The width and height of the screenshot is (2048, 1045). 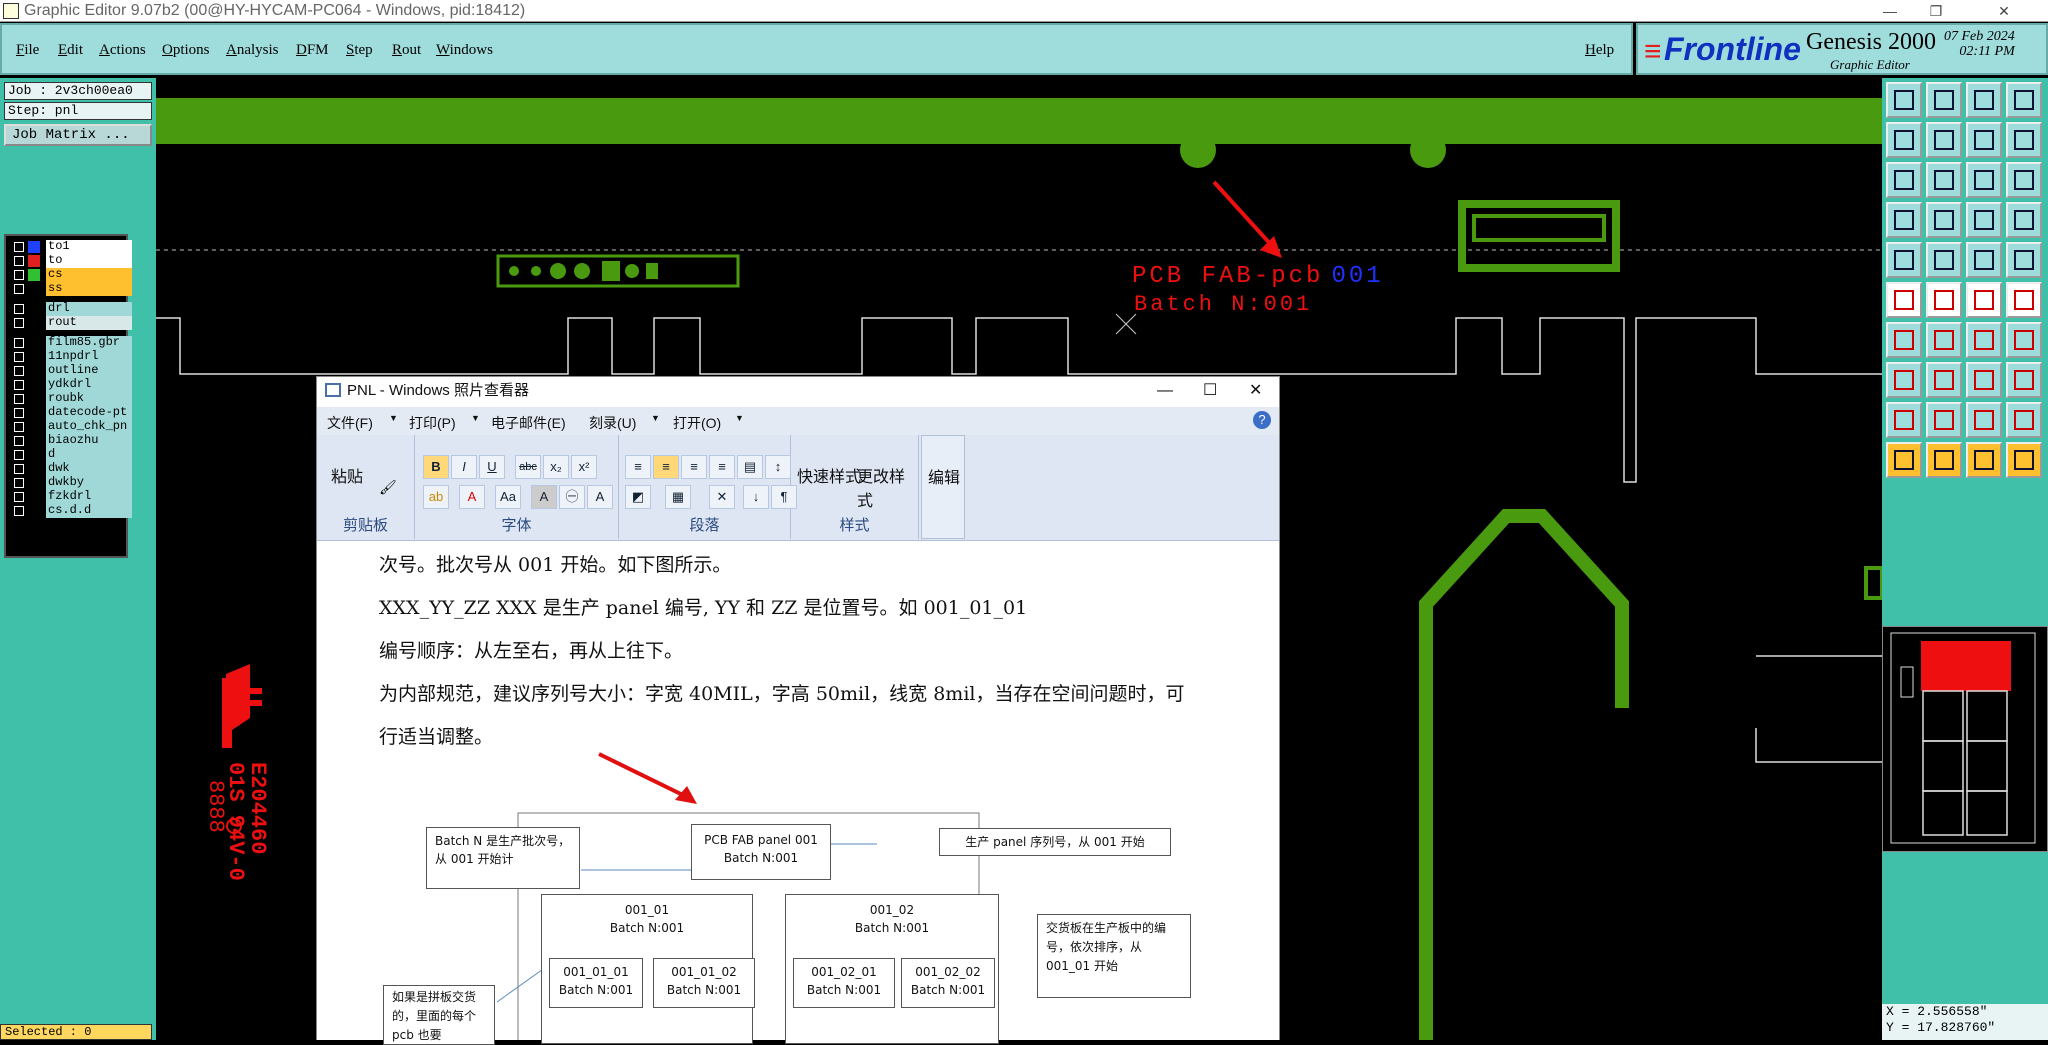 I want to click on layer-row: datecode-pt, so click(x=71, y=413).